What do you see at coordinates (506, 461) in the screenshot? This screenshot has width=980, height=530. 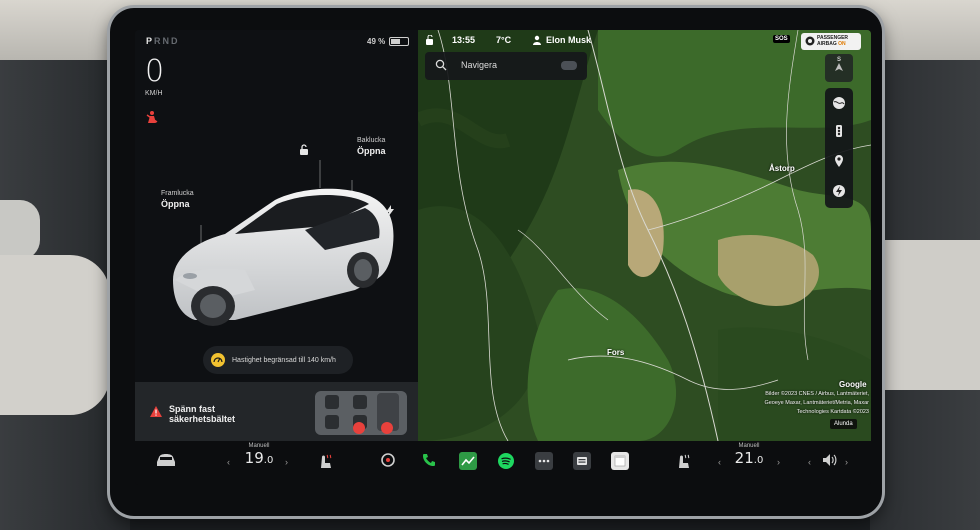 I see `spotify-icon` at bounding box center [506, 461].